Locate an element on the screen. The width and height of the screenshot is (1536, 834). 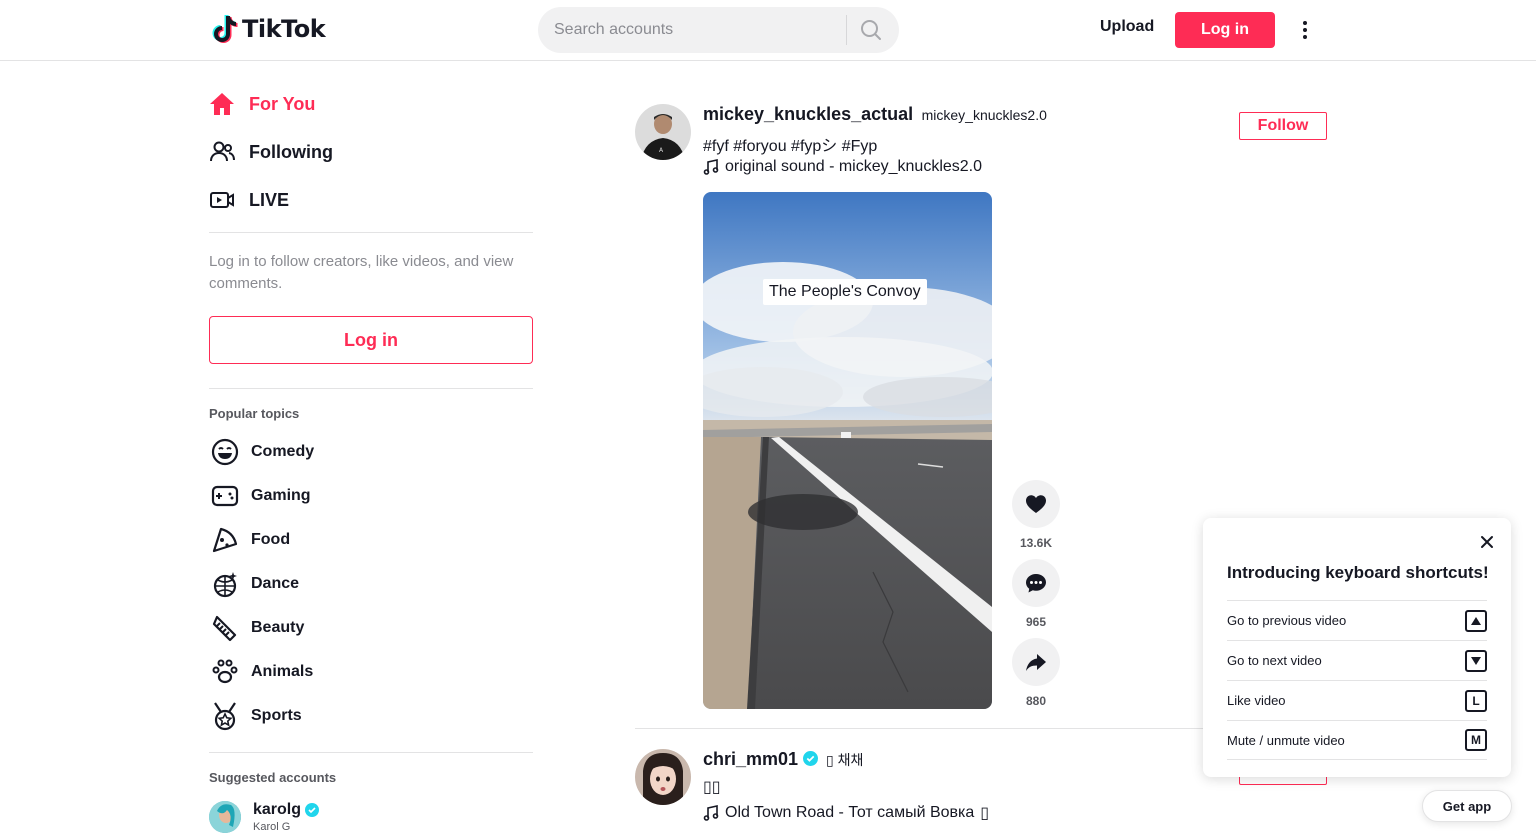
logo-text: TikTok is located at coordinates (284, 29).